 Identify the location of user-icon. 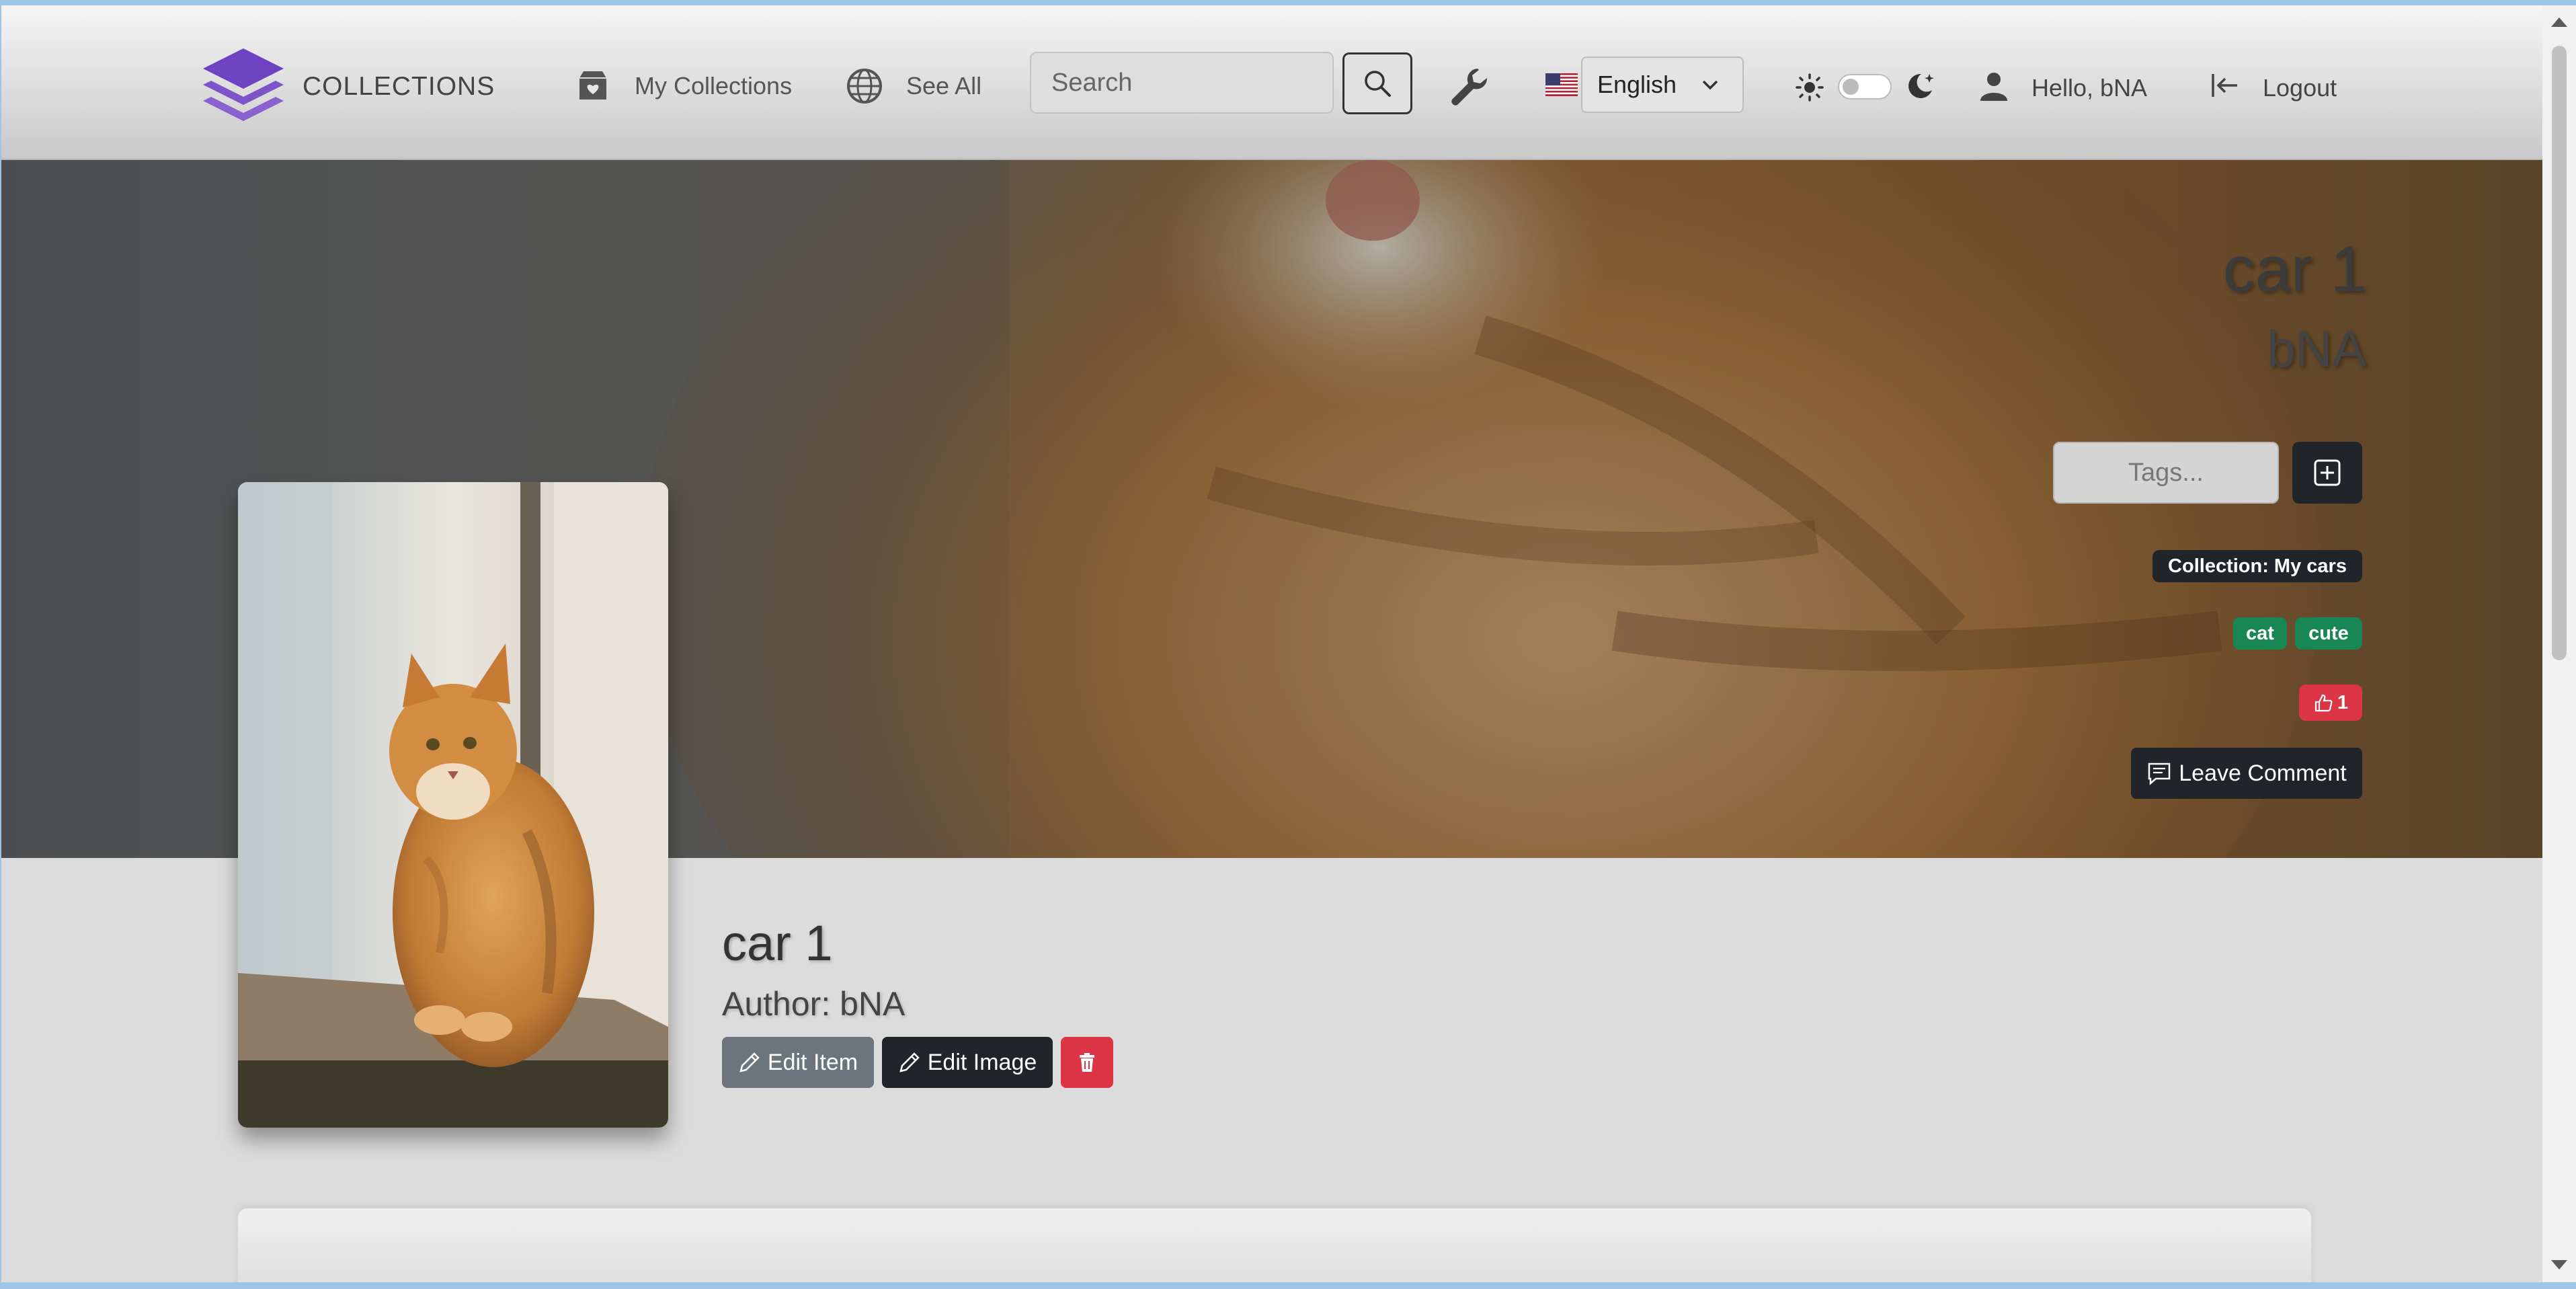
(1993, 87).